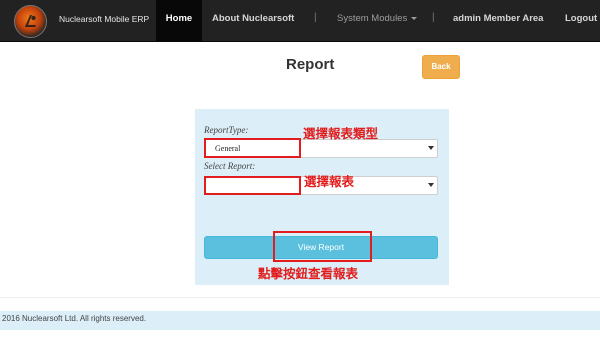 Image resolution: width=600 pixels, height=338 pixels. Describe the element at coordinates (341, 133) in the screenshot. I see `annotation-report-type-note: 選擇報表類型` at that location.